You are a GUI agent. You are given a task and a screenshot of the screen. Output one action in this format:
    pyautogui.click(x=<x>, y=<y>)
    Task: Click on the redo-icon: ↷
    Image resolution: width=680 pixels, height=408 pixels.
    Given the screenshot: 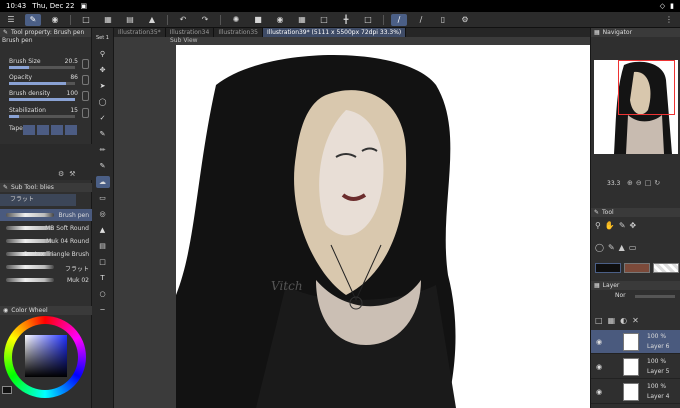 What is the action you would take?
    pyautogui.click(x=205, y=20)
    